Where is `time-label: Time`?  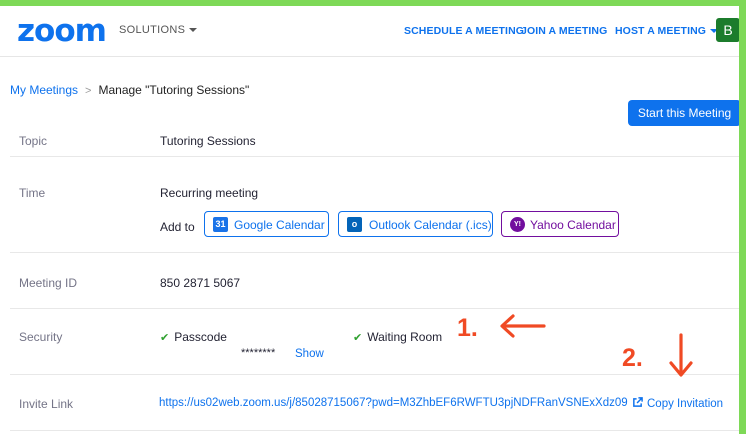
time-label: Time is located at coordinates (32, 193).